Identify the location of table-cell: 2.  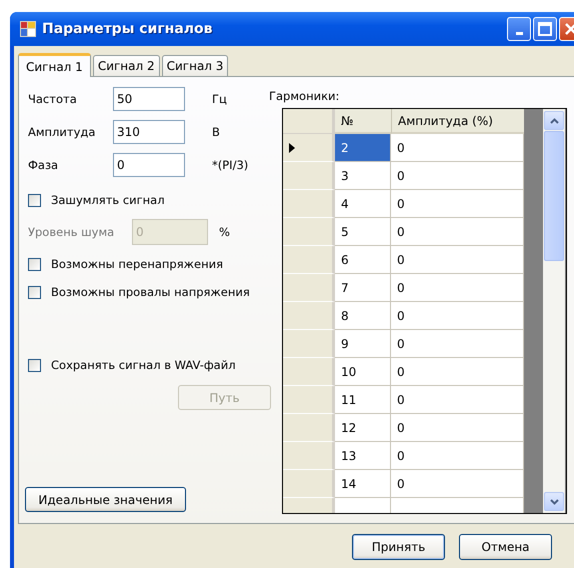
(363, 148).